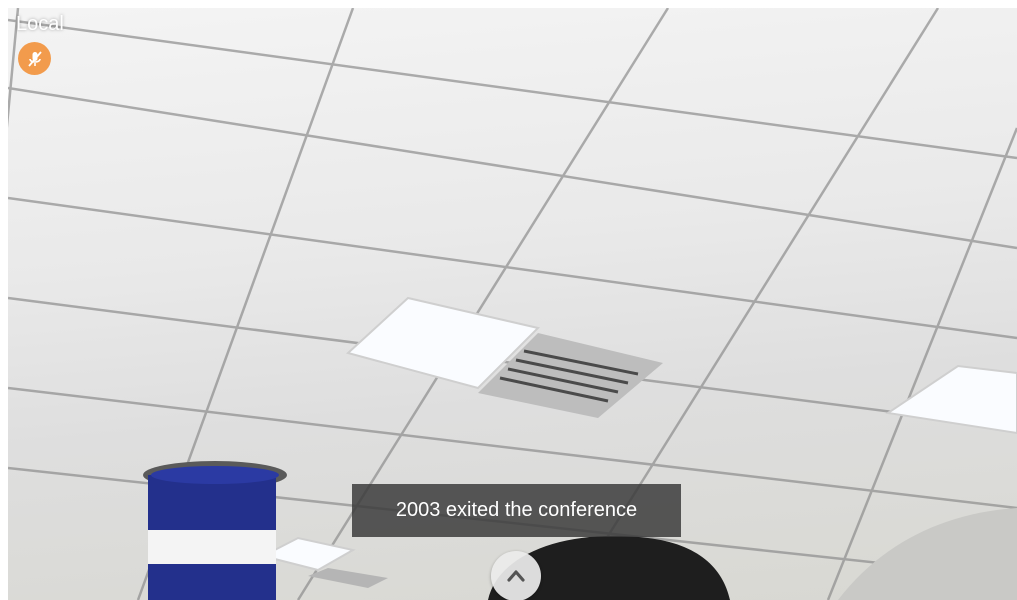 The height and width of the screenshot is (600, 1017). What do you see at coordinates (40, 24) in the screenshot?
I see `local-video-label: Local` at bounding box center [40, 24].